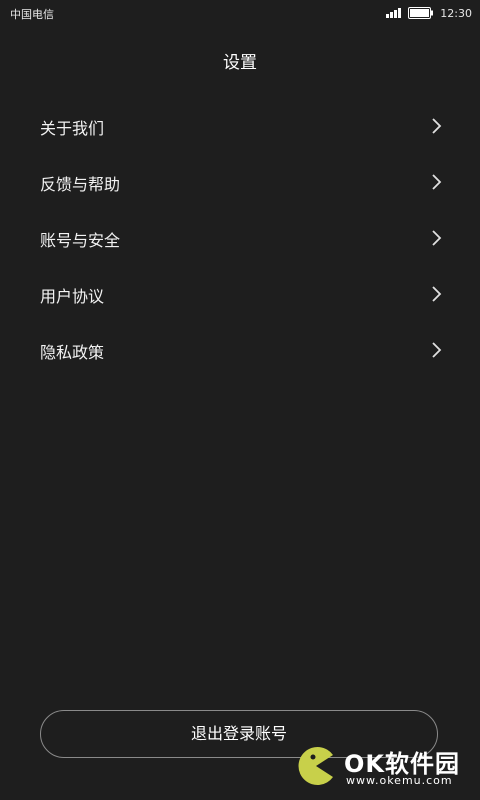 The width and height of the screenshot is (480, 800). What do you see at coordinates (394, 13) in the screenshot?
I see `signal-icon` at bounding box center [394, 13].